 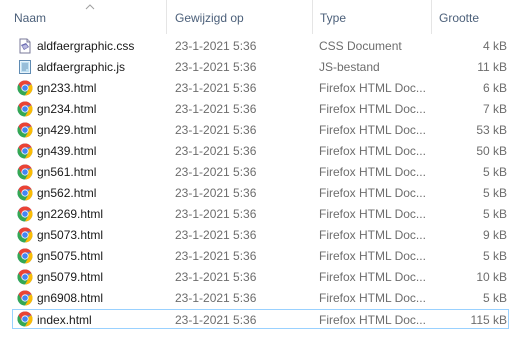 What do you see at coordinates (494, 88) in the screenshot?
I see `file-size: 6 kB` at bounding box center [494, 88].